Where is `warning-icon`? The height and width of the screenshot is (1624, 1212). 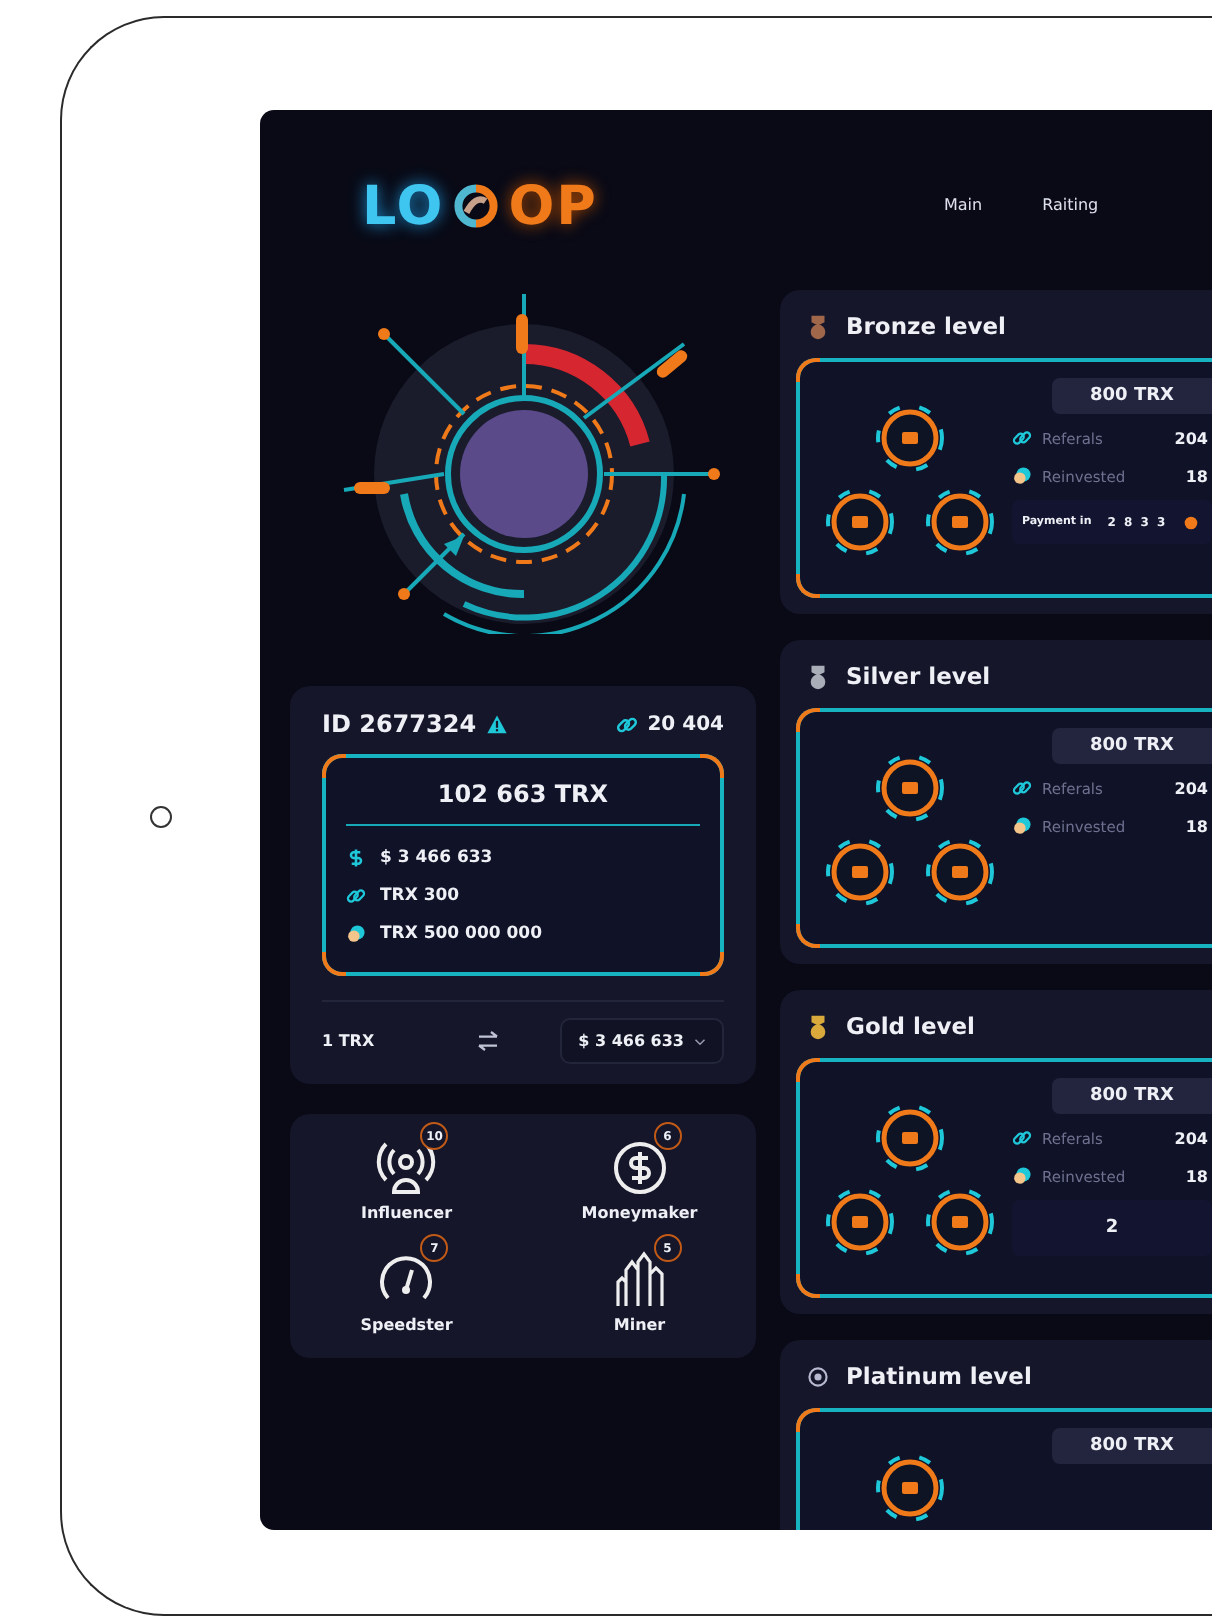
warning-icon is located at coordinates (497, 724).